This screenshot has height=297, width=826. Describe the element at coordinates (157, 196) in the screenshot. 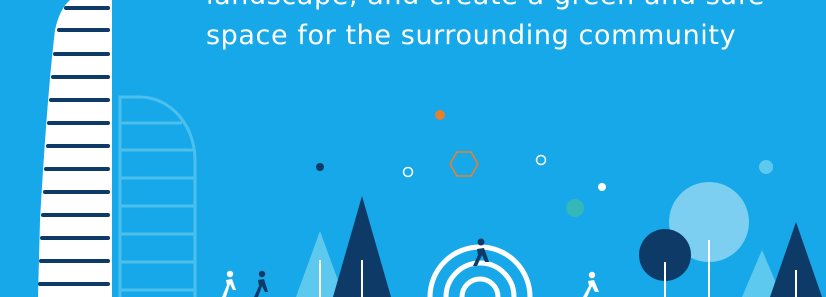

I see `arched-window` at that location.